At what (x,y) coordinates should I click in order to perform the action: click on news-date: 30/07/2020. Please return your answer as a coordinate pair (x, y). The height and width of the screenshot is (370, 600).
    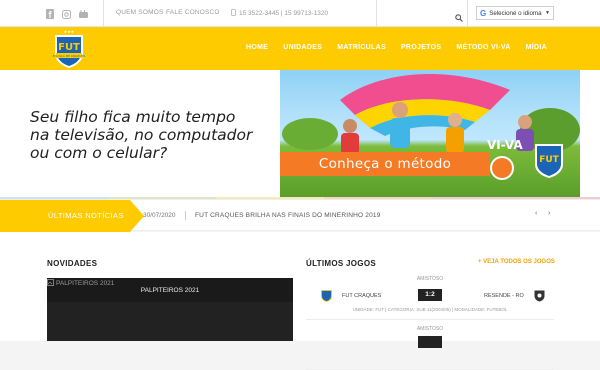
    Looking at the image, I should click on (159, 215).